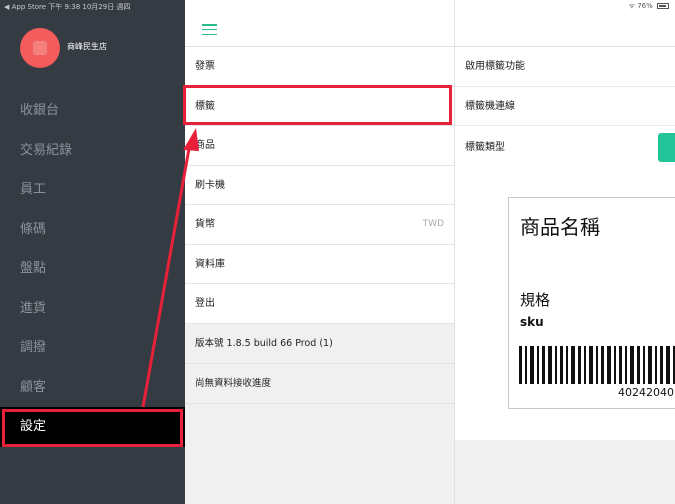 The image size is (675, 504). Describe the element at coordinates (565, 147) in the screenshot. I see `label-type-row: 標籤類型` at that location.